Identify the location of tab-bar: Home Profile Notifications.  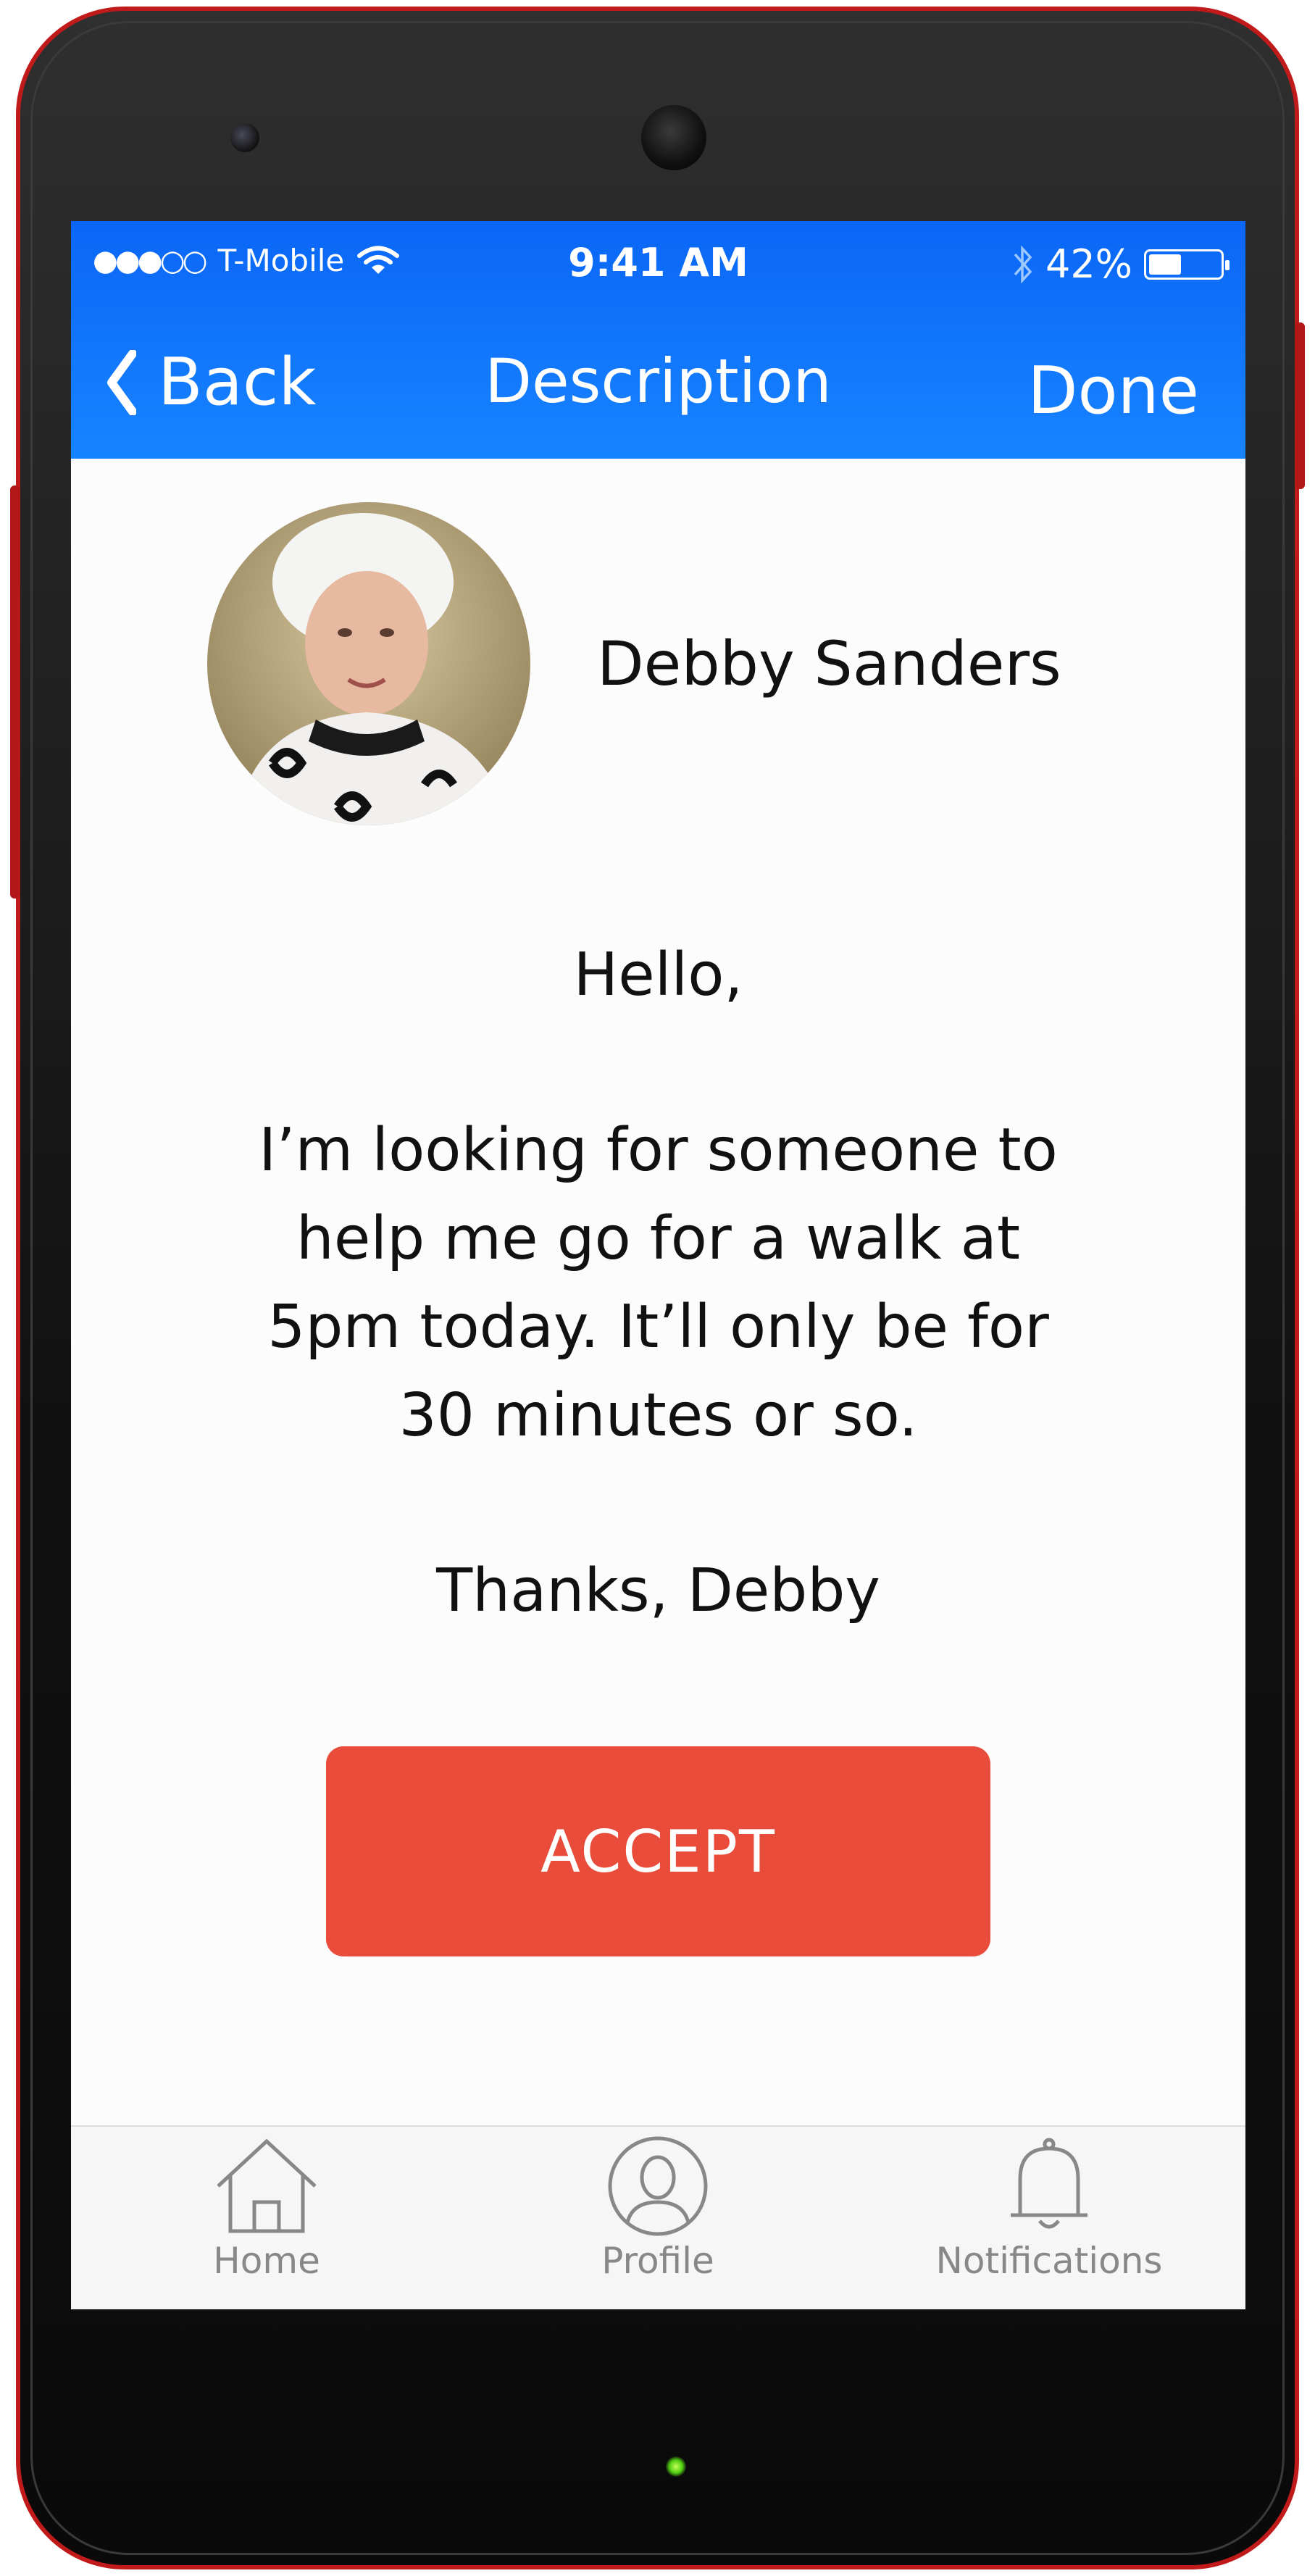
(658, 2217).